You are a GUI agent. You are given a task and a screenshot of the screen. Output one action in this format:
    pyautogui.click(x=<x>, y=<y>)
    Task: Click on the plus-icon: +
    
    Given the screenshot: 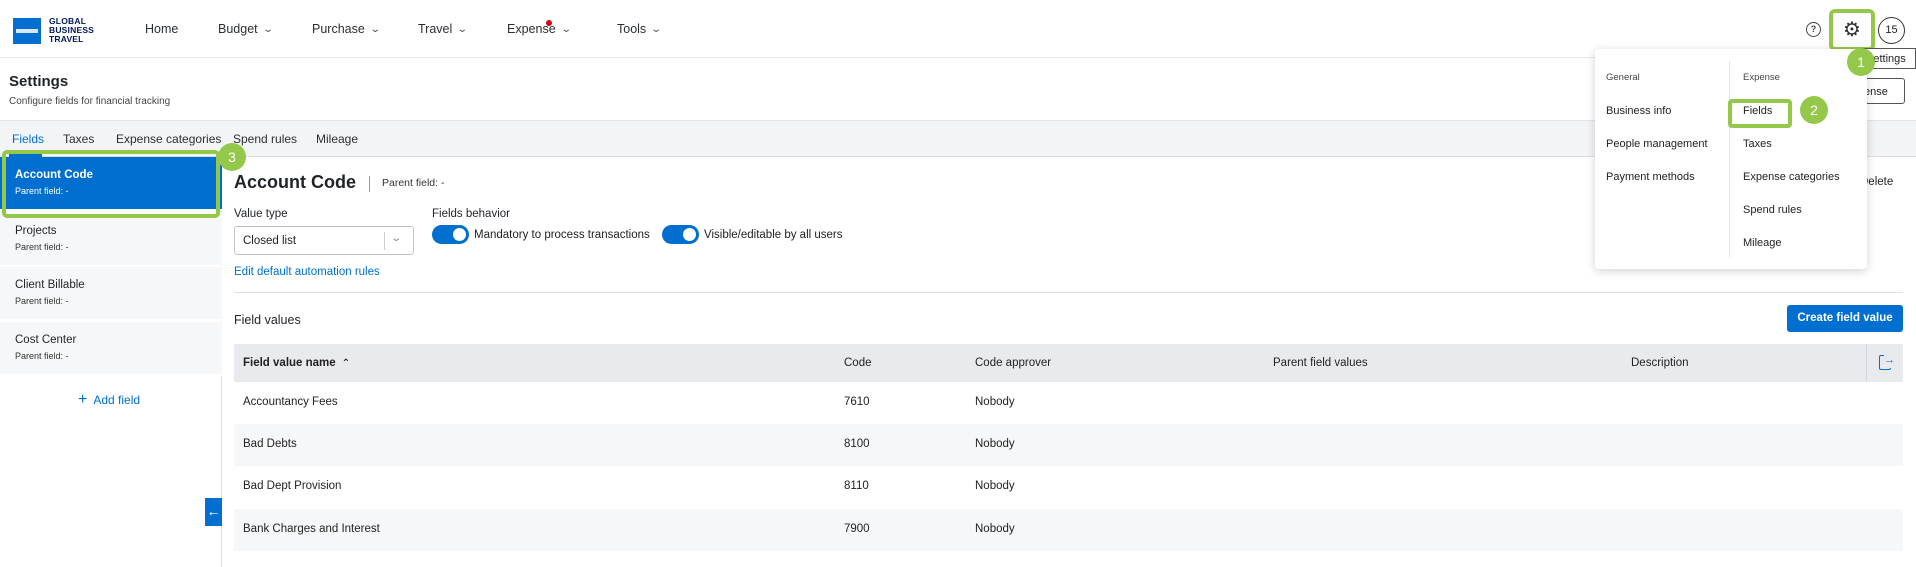 What is the action you would take?
    pyautogui.click(x=83, y=399)
    